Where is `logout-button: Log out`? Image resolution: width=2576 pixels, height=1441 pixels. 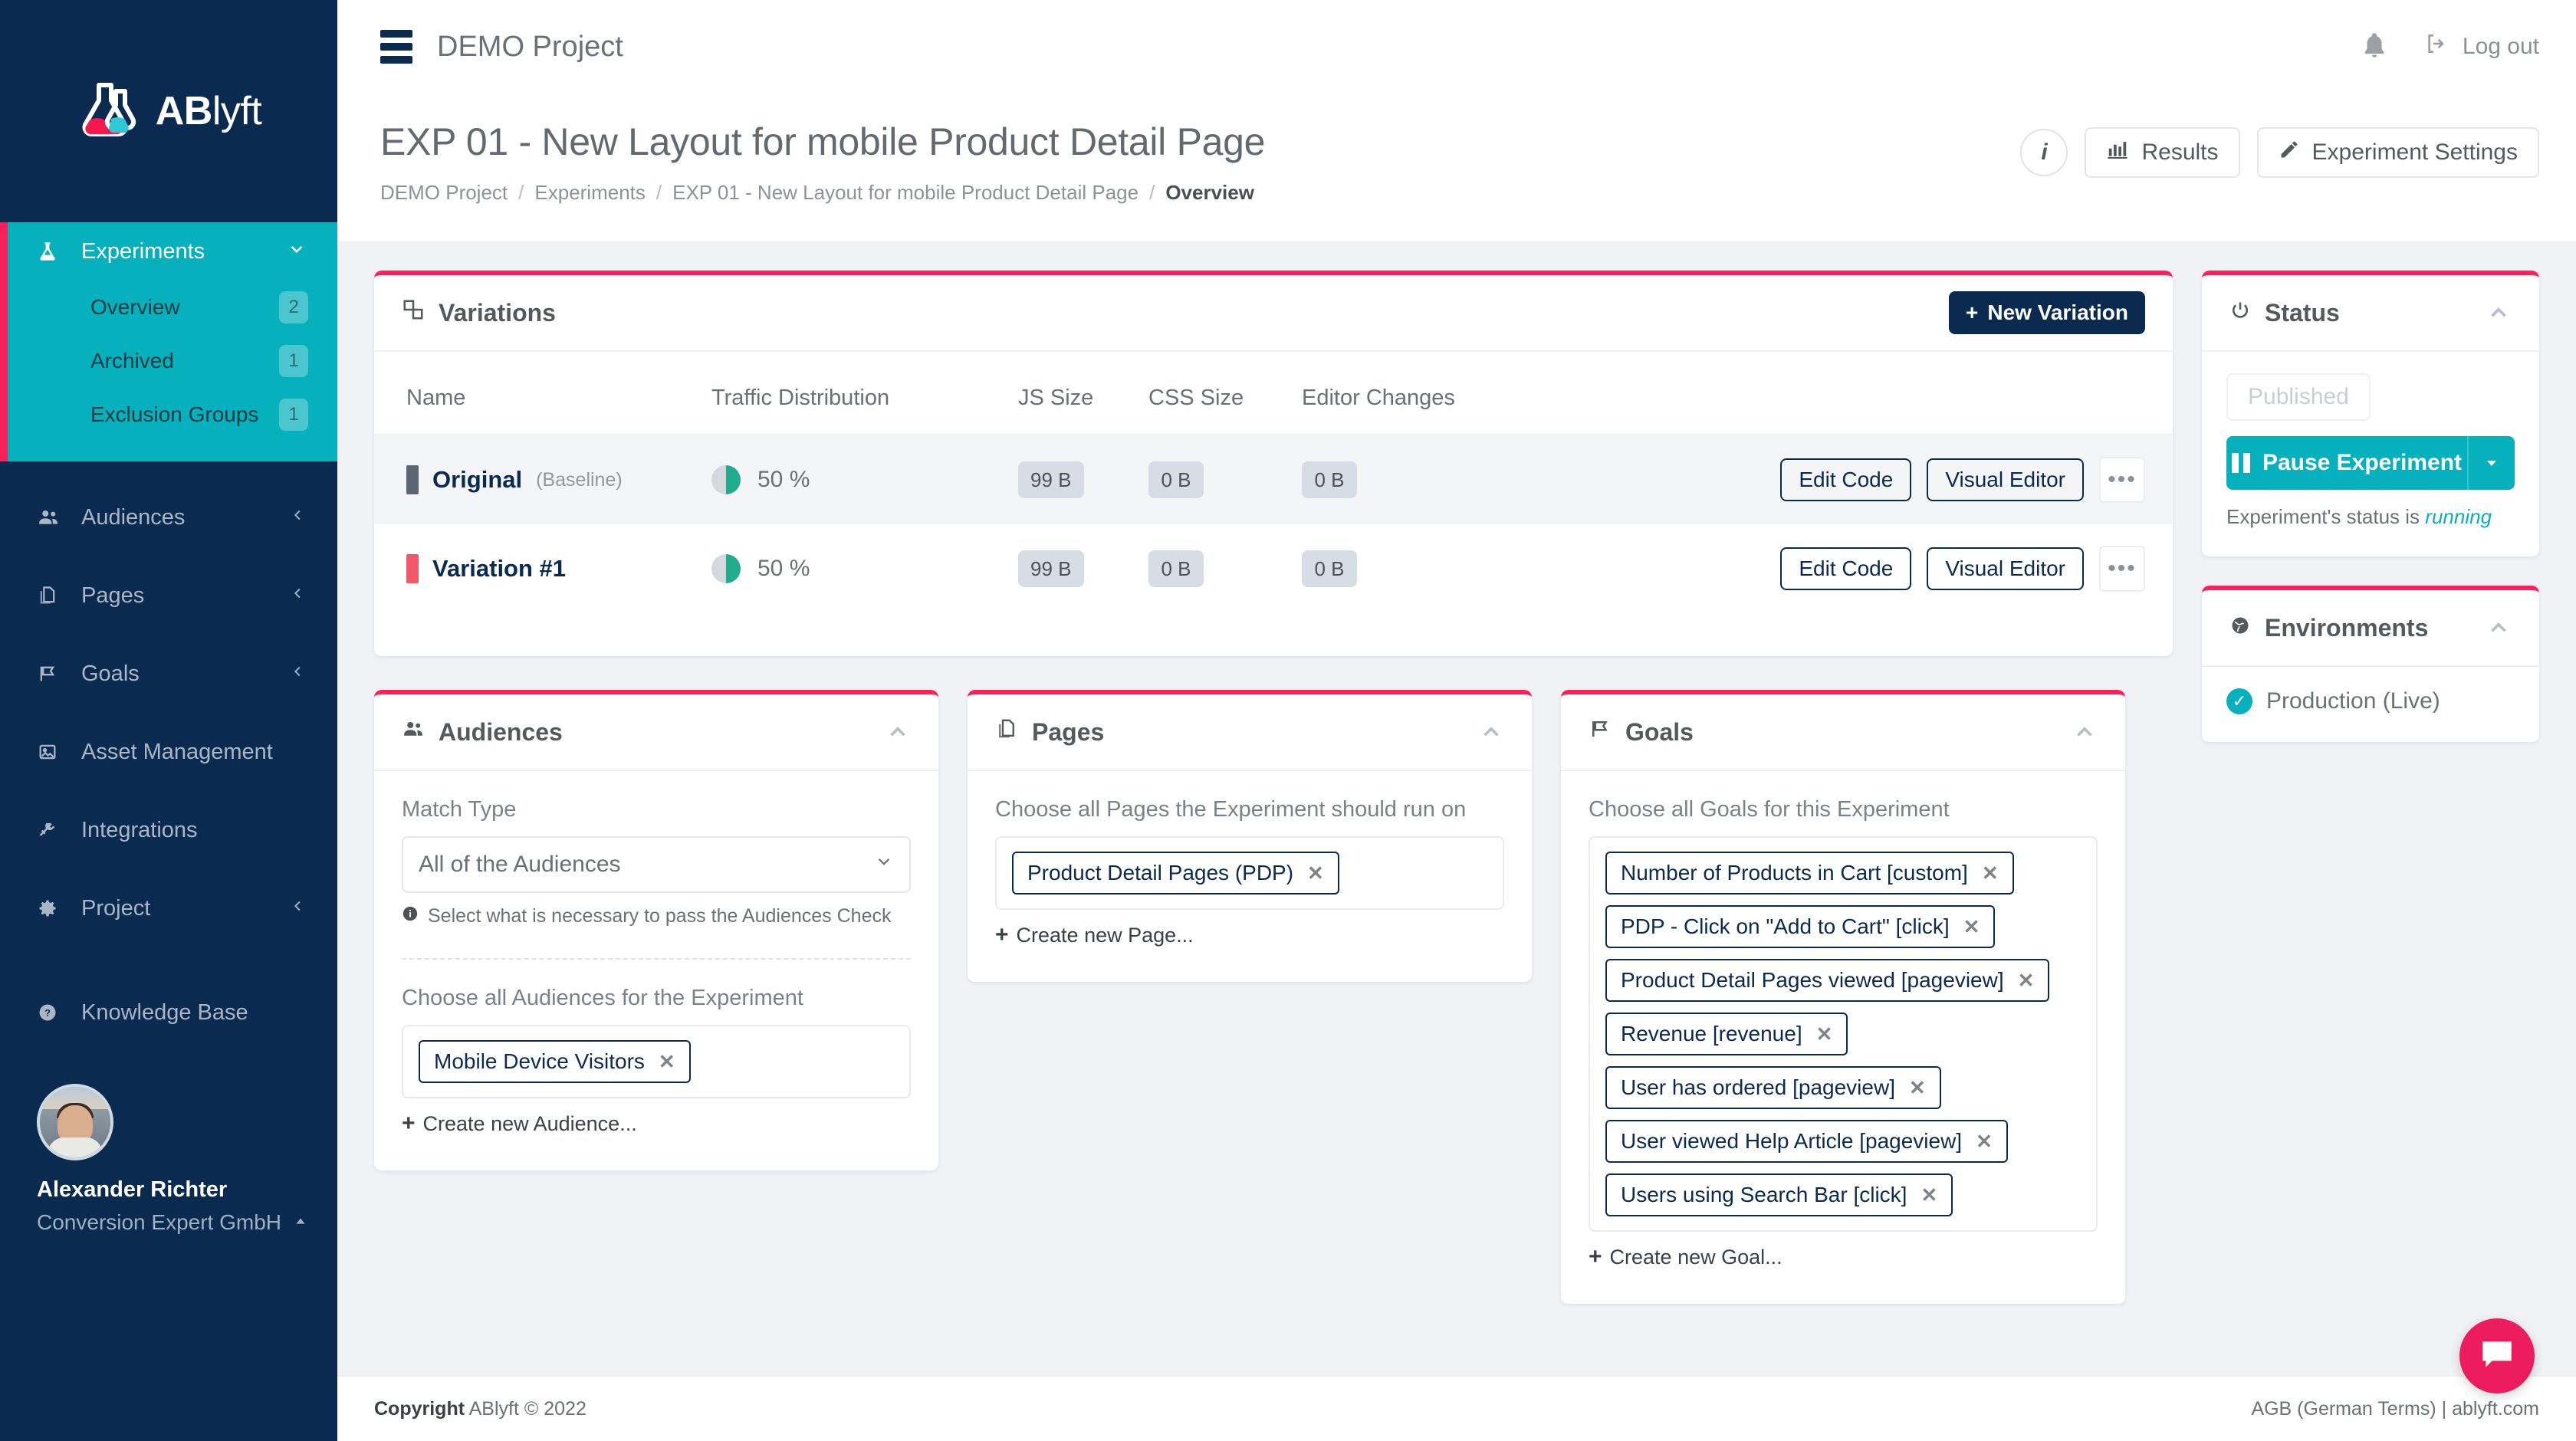
logout-button: Log out is located at coordinates (2481, 46).